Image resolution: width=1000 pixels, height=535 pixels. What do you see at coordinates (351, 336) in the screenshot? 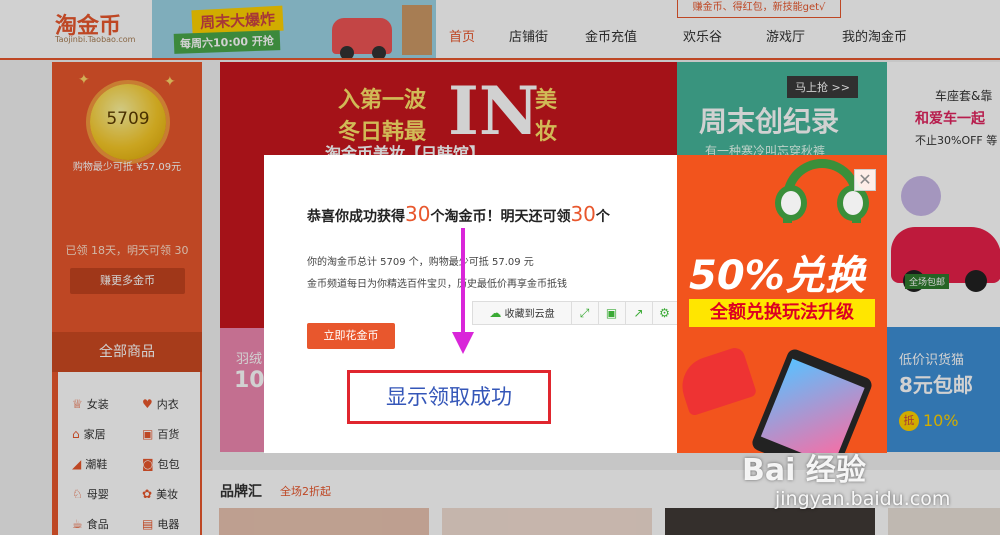
I see `spend-coins-button: 立即花金币` at bounding box center [351, 336].